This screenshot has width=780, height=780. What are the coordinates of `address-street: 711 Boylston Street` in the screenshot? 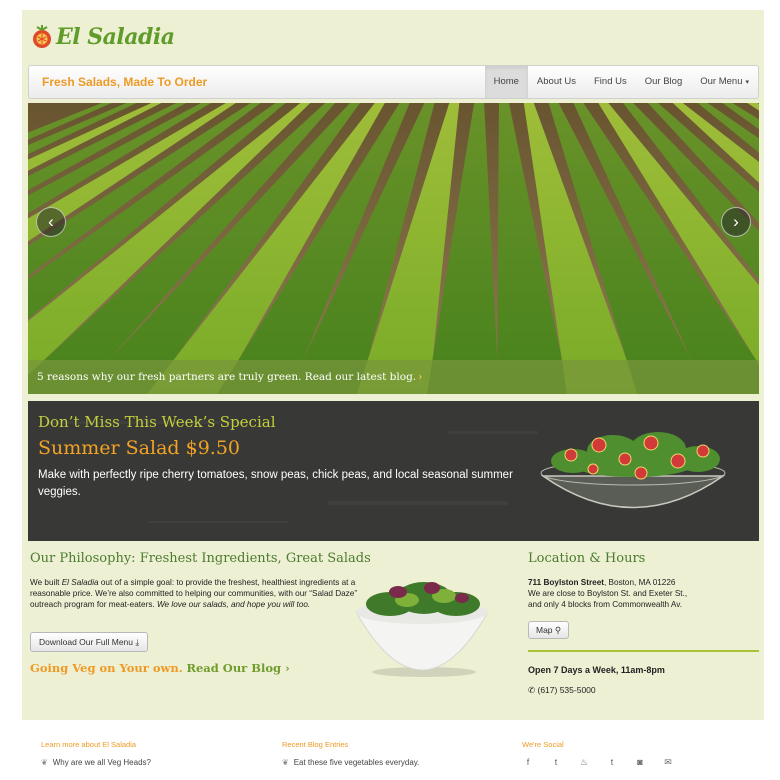 It's located at (566, 582).